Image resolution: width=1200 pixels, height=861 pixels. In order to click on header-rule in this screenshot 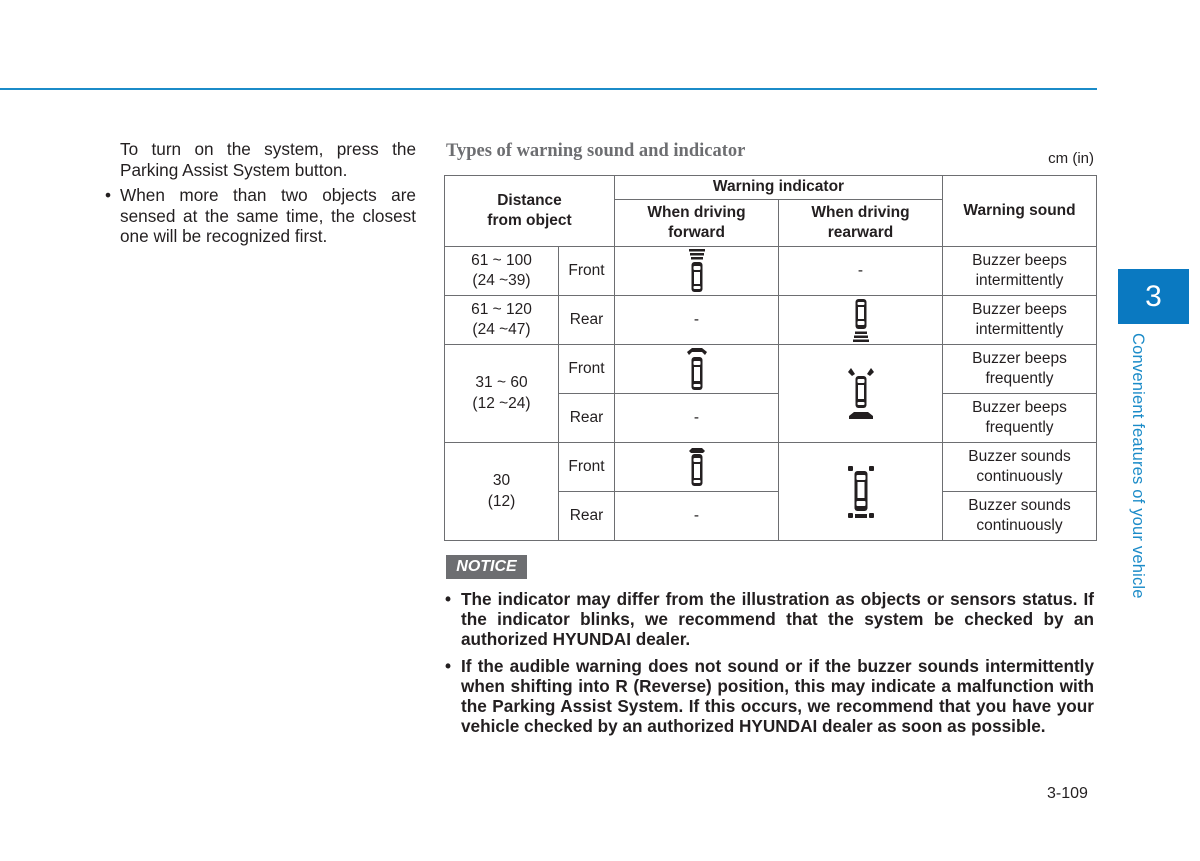, I will do `click(548, 89)`.